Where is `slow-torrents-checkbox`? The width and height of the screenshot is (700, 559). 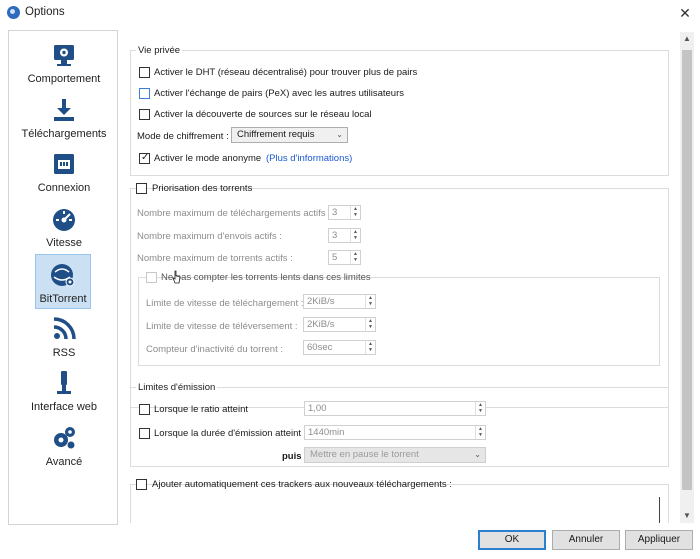
slow-torrents-checkbox is located at coordinates (151, 277).